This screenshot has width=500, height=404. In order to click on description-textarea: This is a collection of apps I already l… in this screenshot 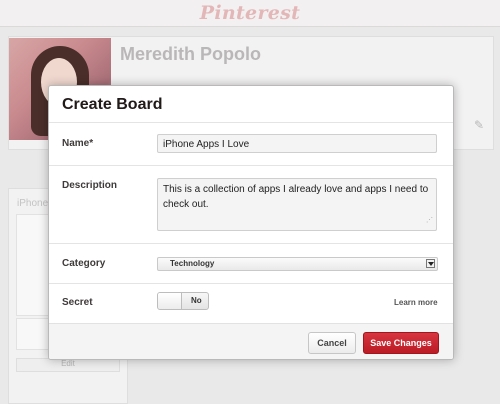, I will do `click(297, 204)`.